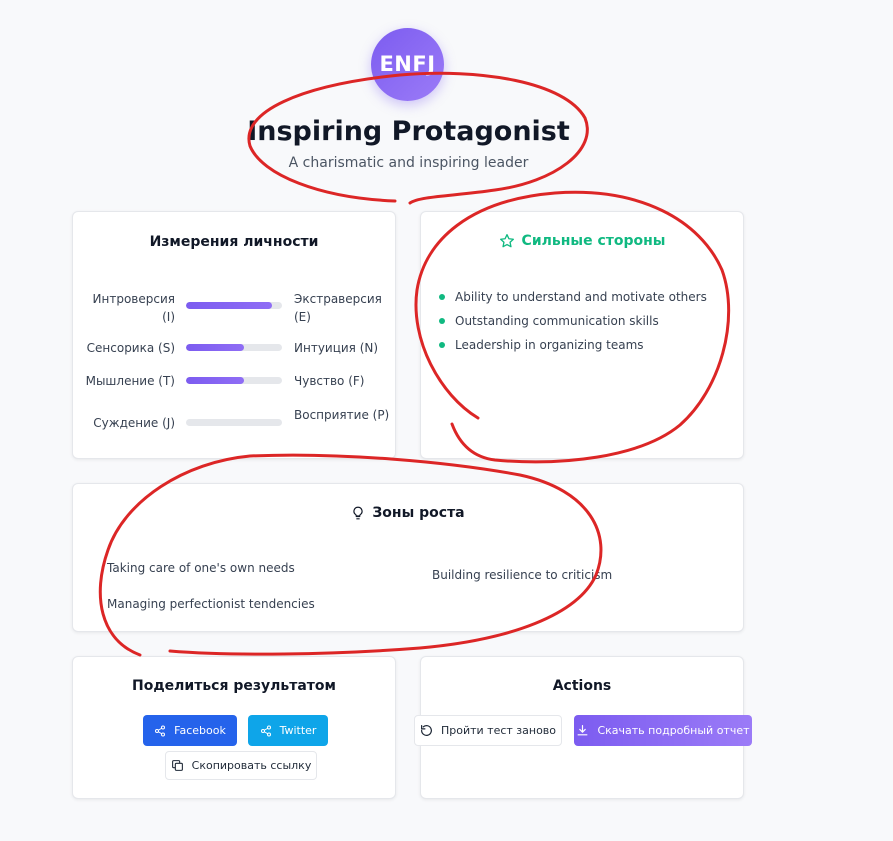 The image size is (893, 841). I want to click on page-title: Inspiring Protagonist, so click(408, 131).